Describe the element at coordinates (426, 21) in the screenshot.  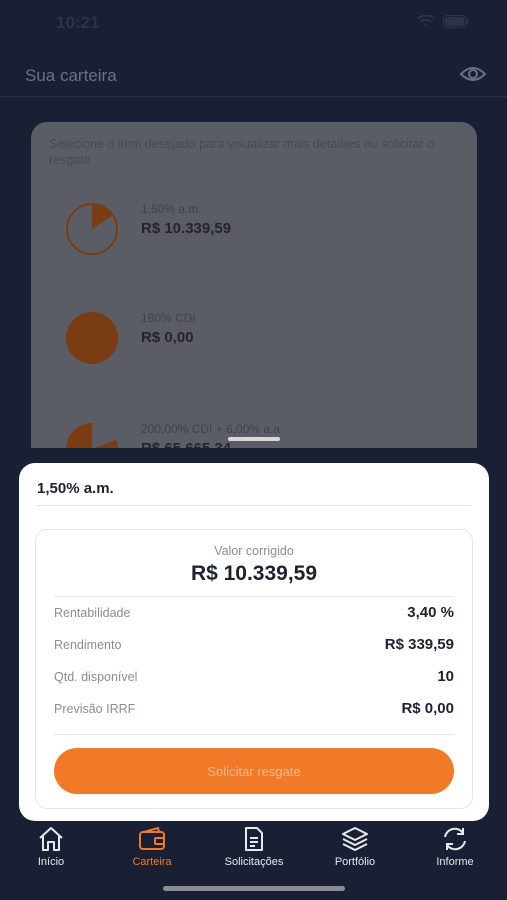
I see `wifi-icon` at that location.